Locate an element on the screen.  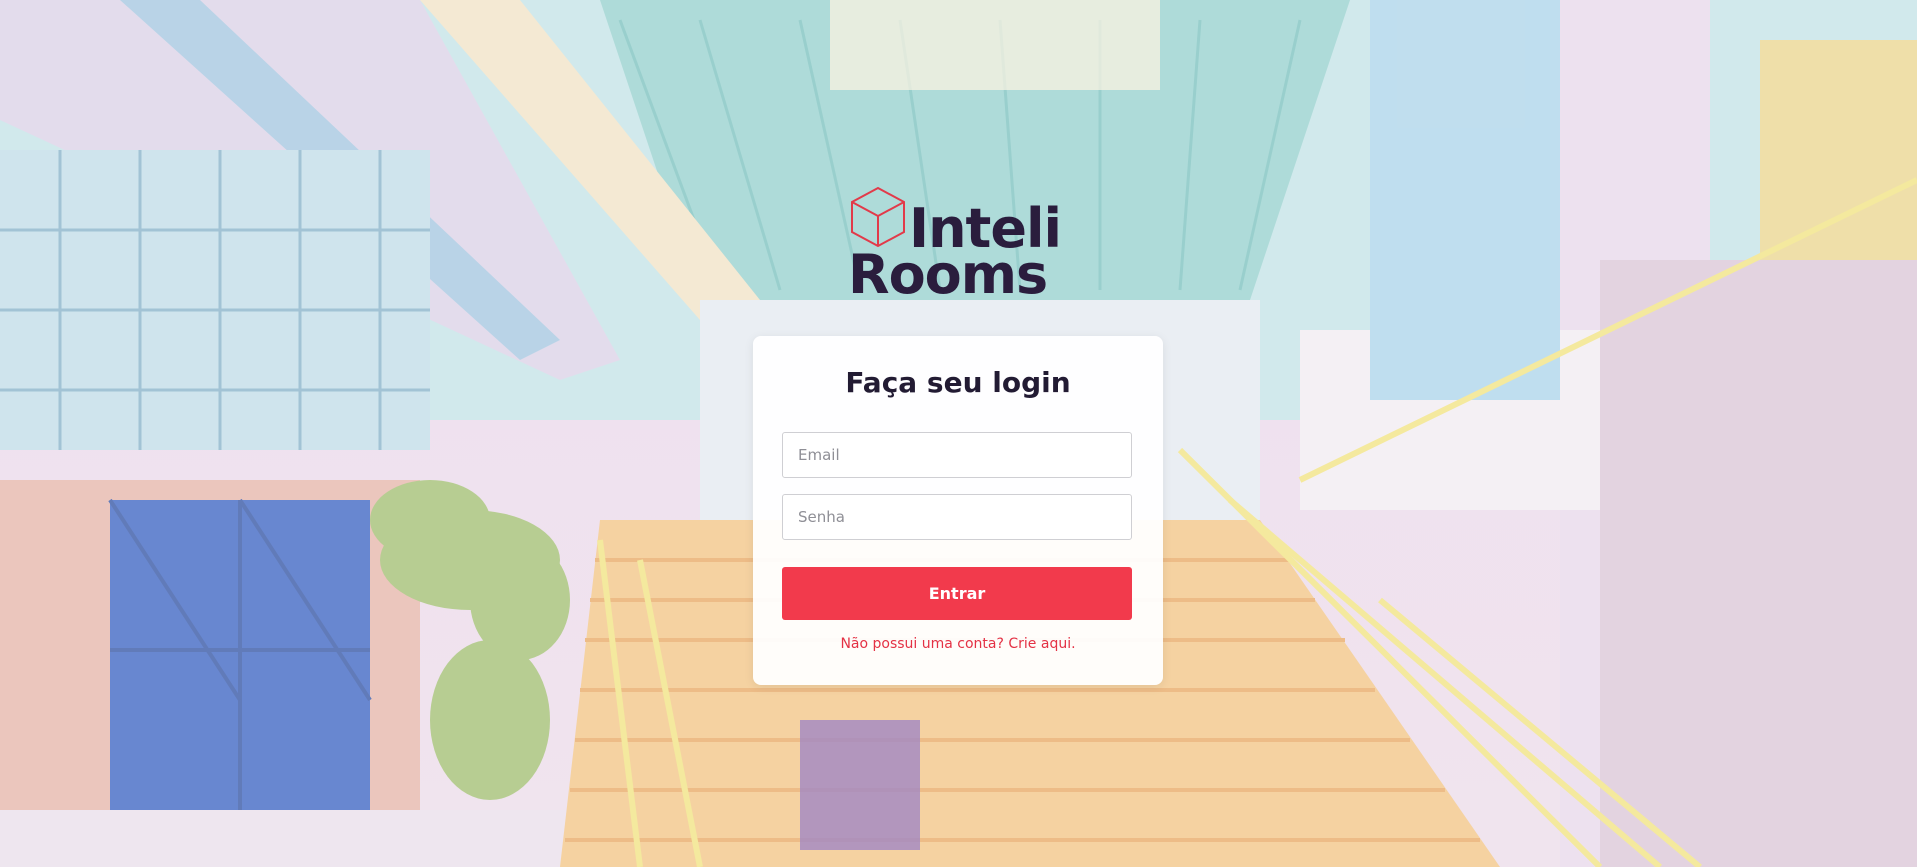
login-title: Faça seu login is located at coordinates (958, 382).